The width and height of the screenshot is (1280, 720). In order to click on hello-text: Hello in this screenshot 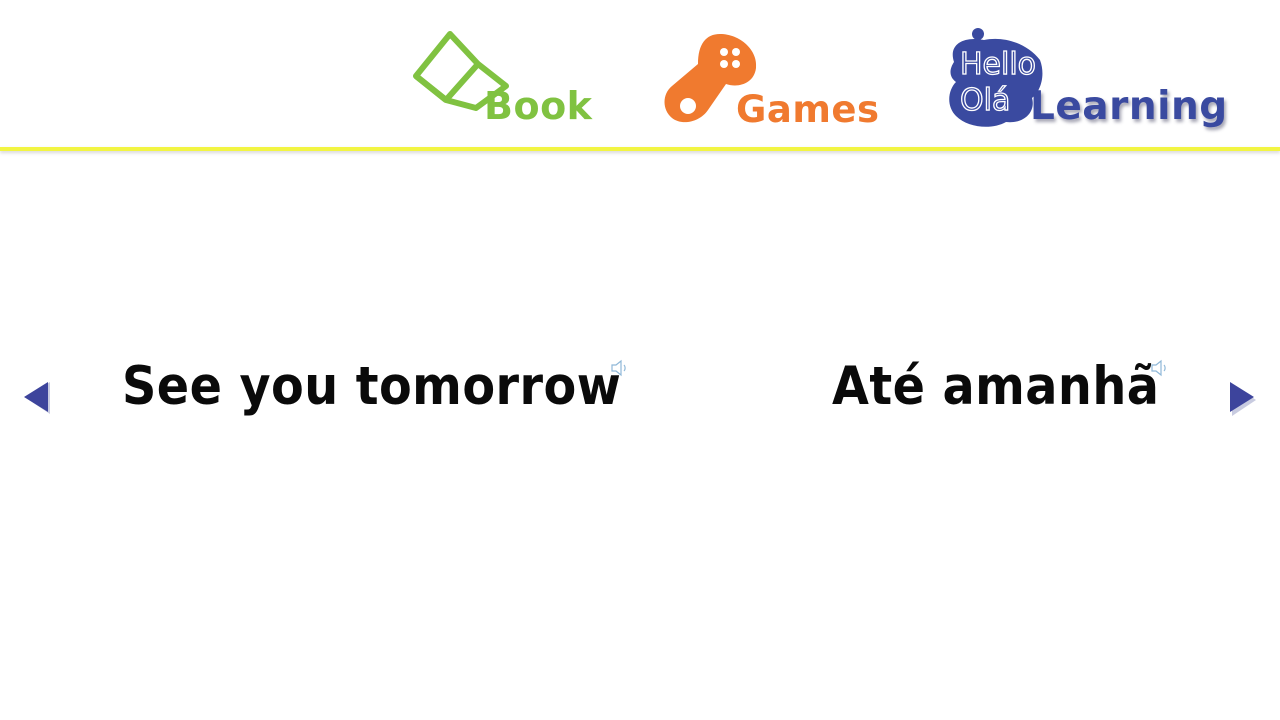, I will do `click(998, 64)`.